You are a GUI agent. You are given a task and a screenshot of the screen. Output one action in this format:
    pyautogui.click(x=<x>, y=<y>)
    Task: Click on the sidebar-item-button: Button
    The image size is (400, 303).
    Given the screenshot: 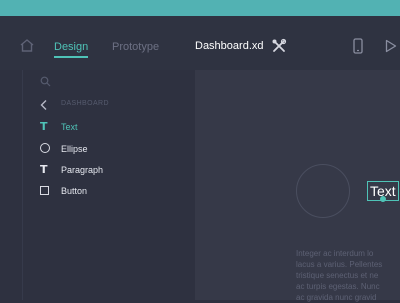 What is the action you would take?
    pyautogui.click(x=74, y=191)
    